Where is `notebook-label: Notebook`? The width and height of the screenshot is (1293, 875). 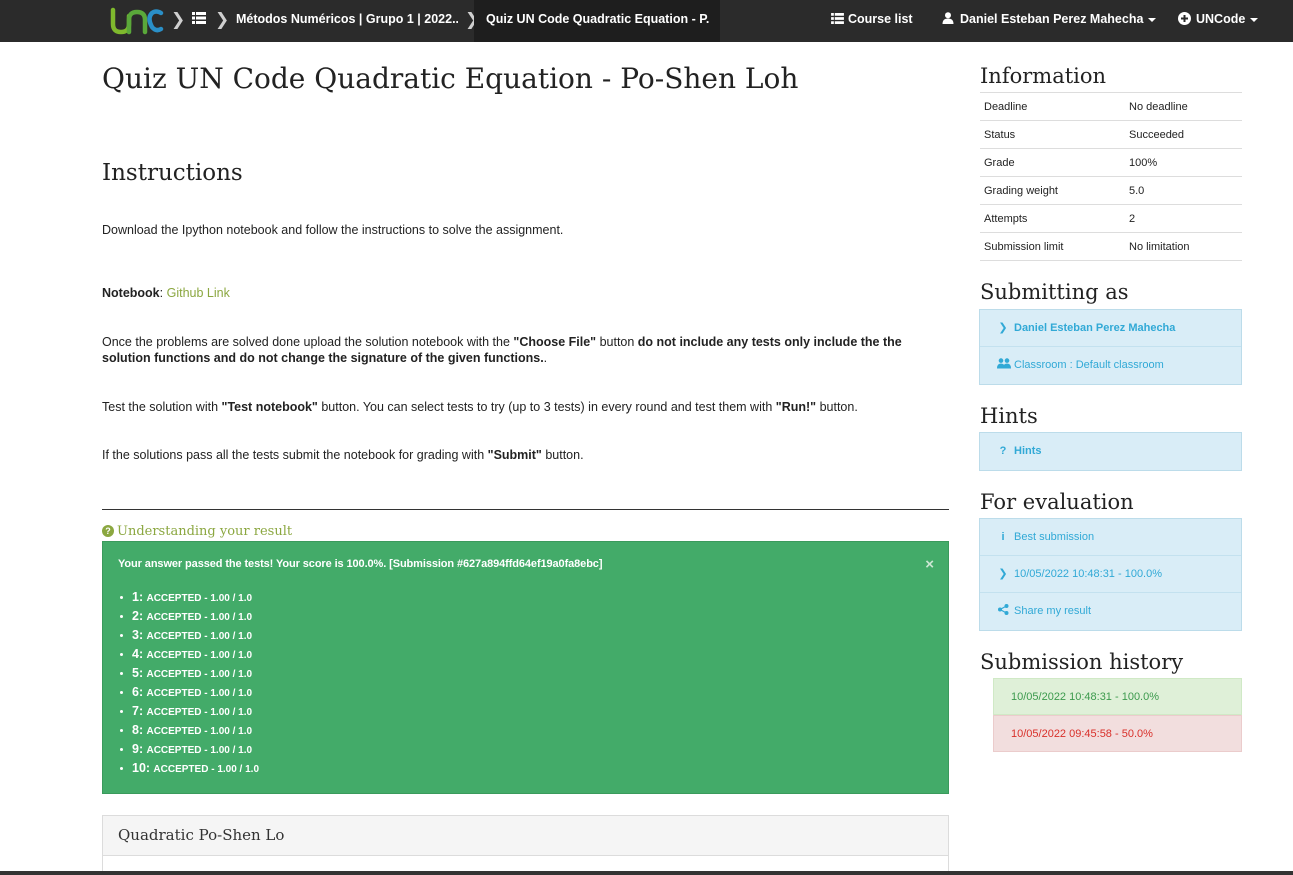 notebook-label: Notebook is located at coordinates (131, 293).